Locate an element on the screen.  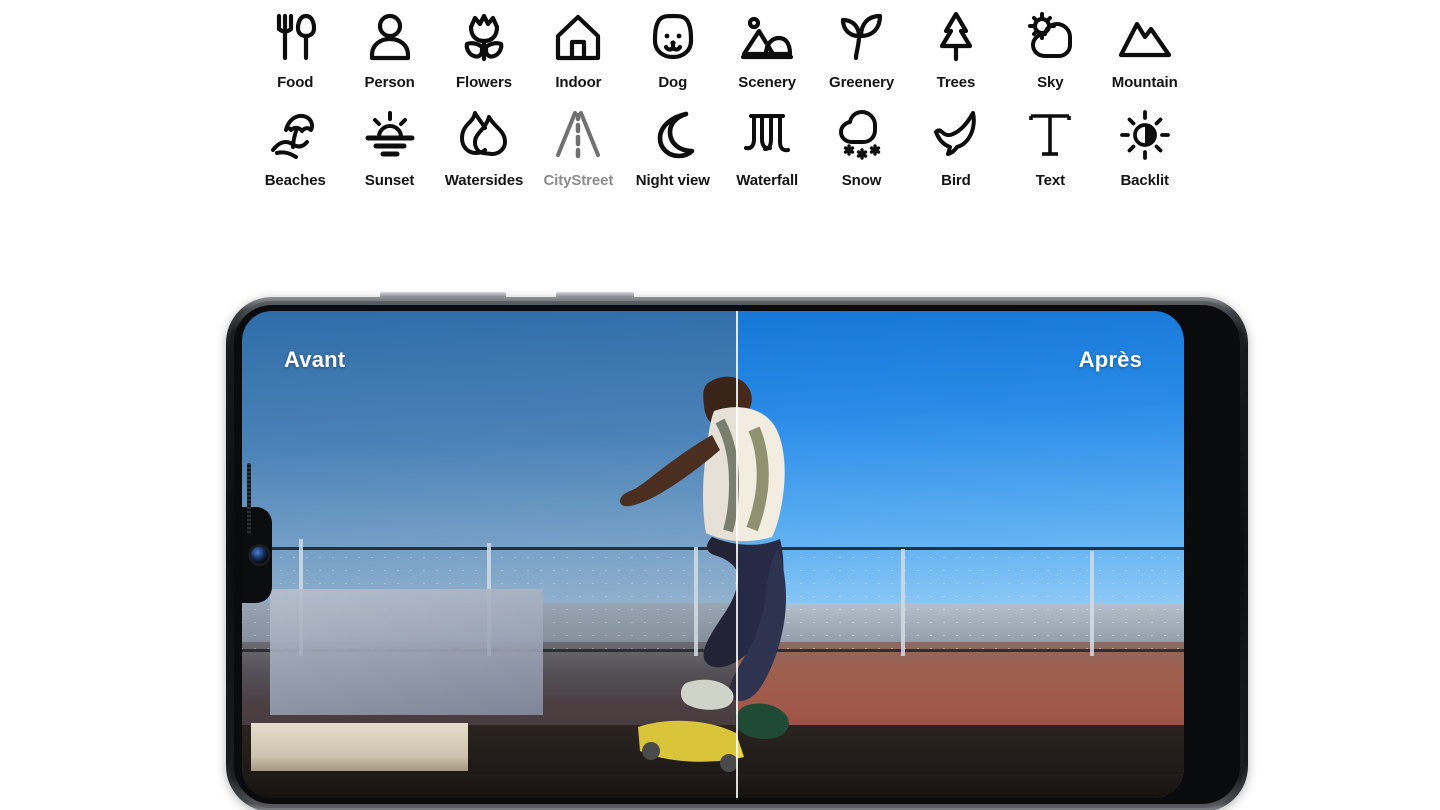
scene-item-beaches: Beaches is located at coordinates (295, 145).